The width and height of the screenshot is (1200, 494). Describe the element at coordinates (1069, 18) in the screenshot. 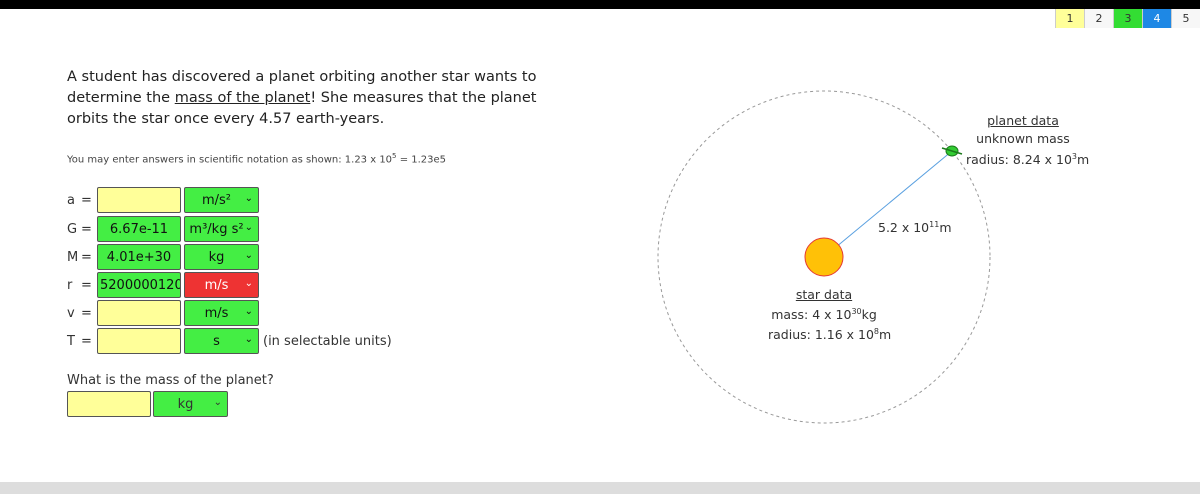

I see `tab-1: 1` at that location.